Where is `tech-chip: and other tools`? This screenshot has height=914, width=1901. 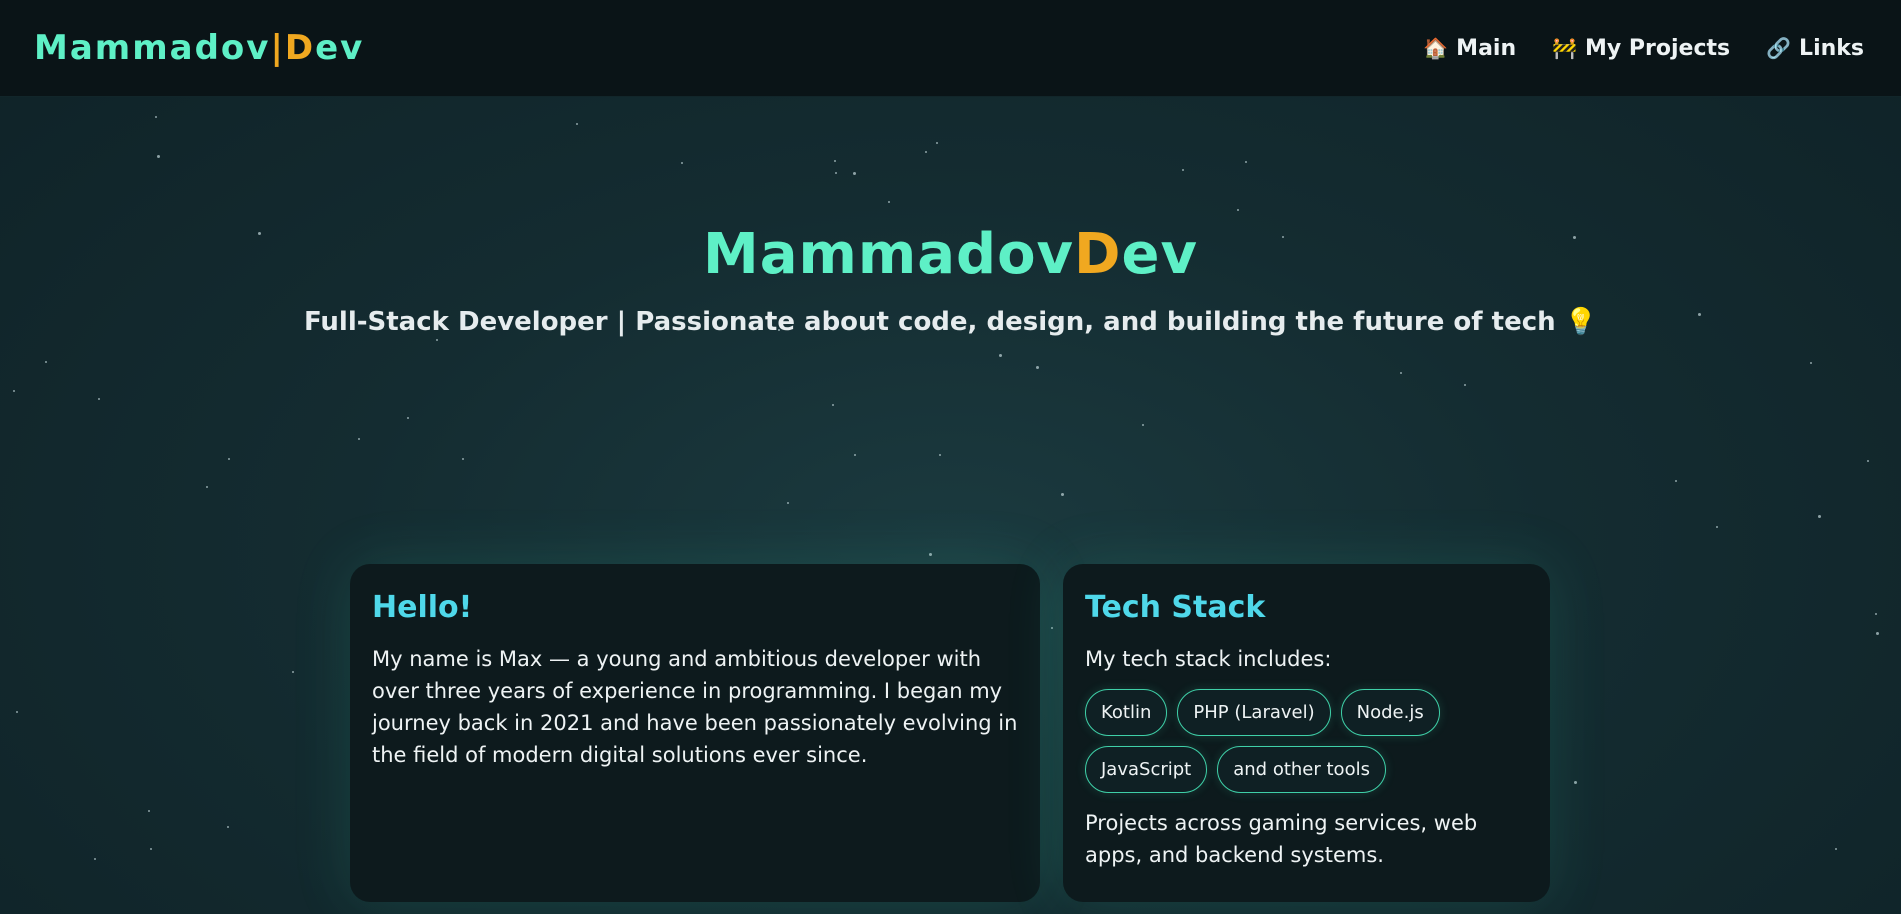 tech-chip: and other tools is located at coordinates (1301, 769).